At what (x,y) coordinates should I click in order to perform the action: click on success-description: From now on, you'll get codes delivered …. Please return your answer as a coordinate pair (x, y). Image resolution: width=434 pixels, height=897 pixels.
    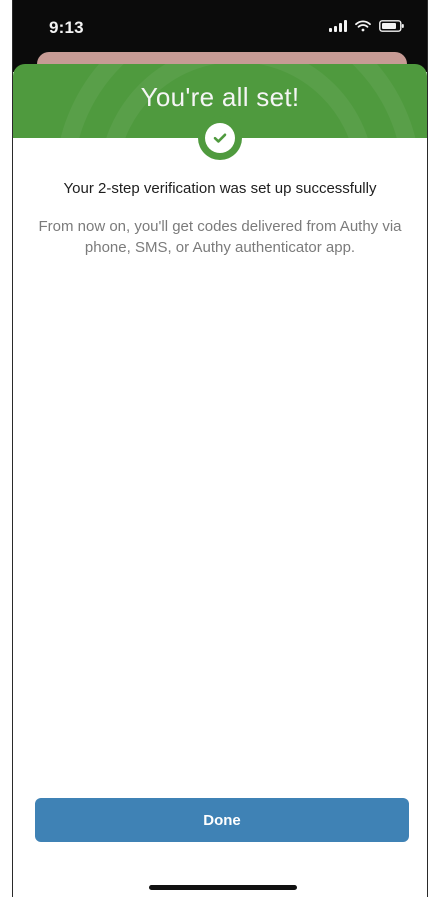
    Looking at the image, I should click on (220, 237).